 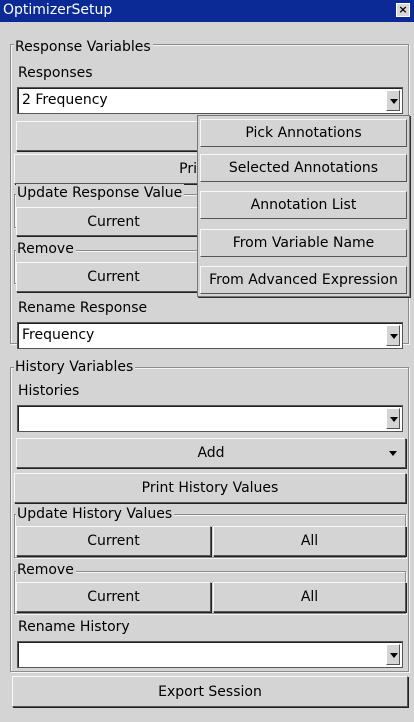 I want to click on menu-item-from-advanced-expression: From Advanced Expression, so click(x=303, y=280).